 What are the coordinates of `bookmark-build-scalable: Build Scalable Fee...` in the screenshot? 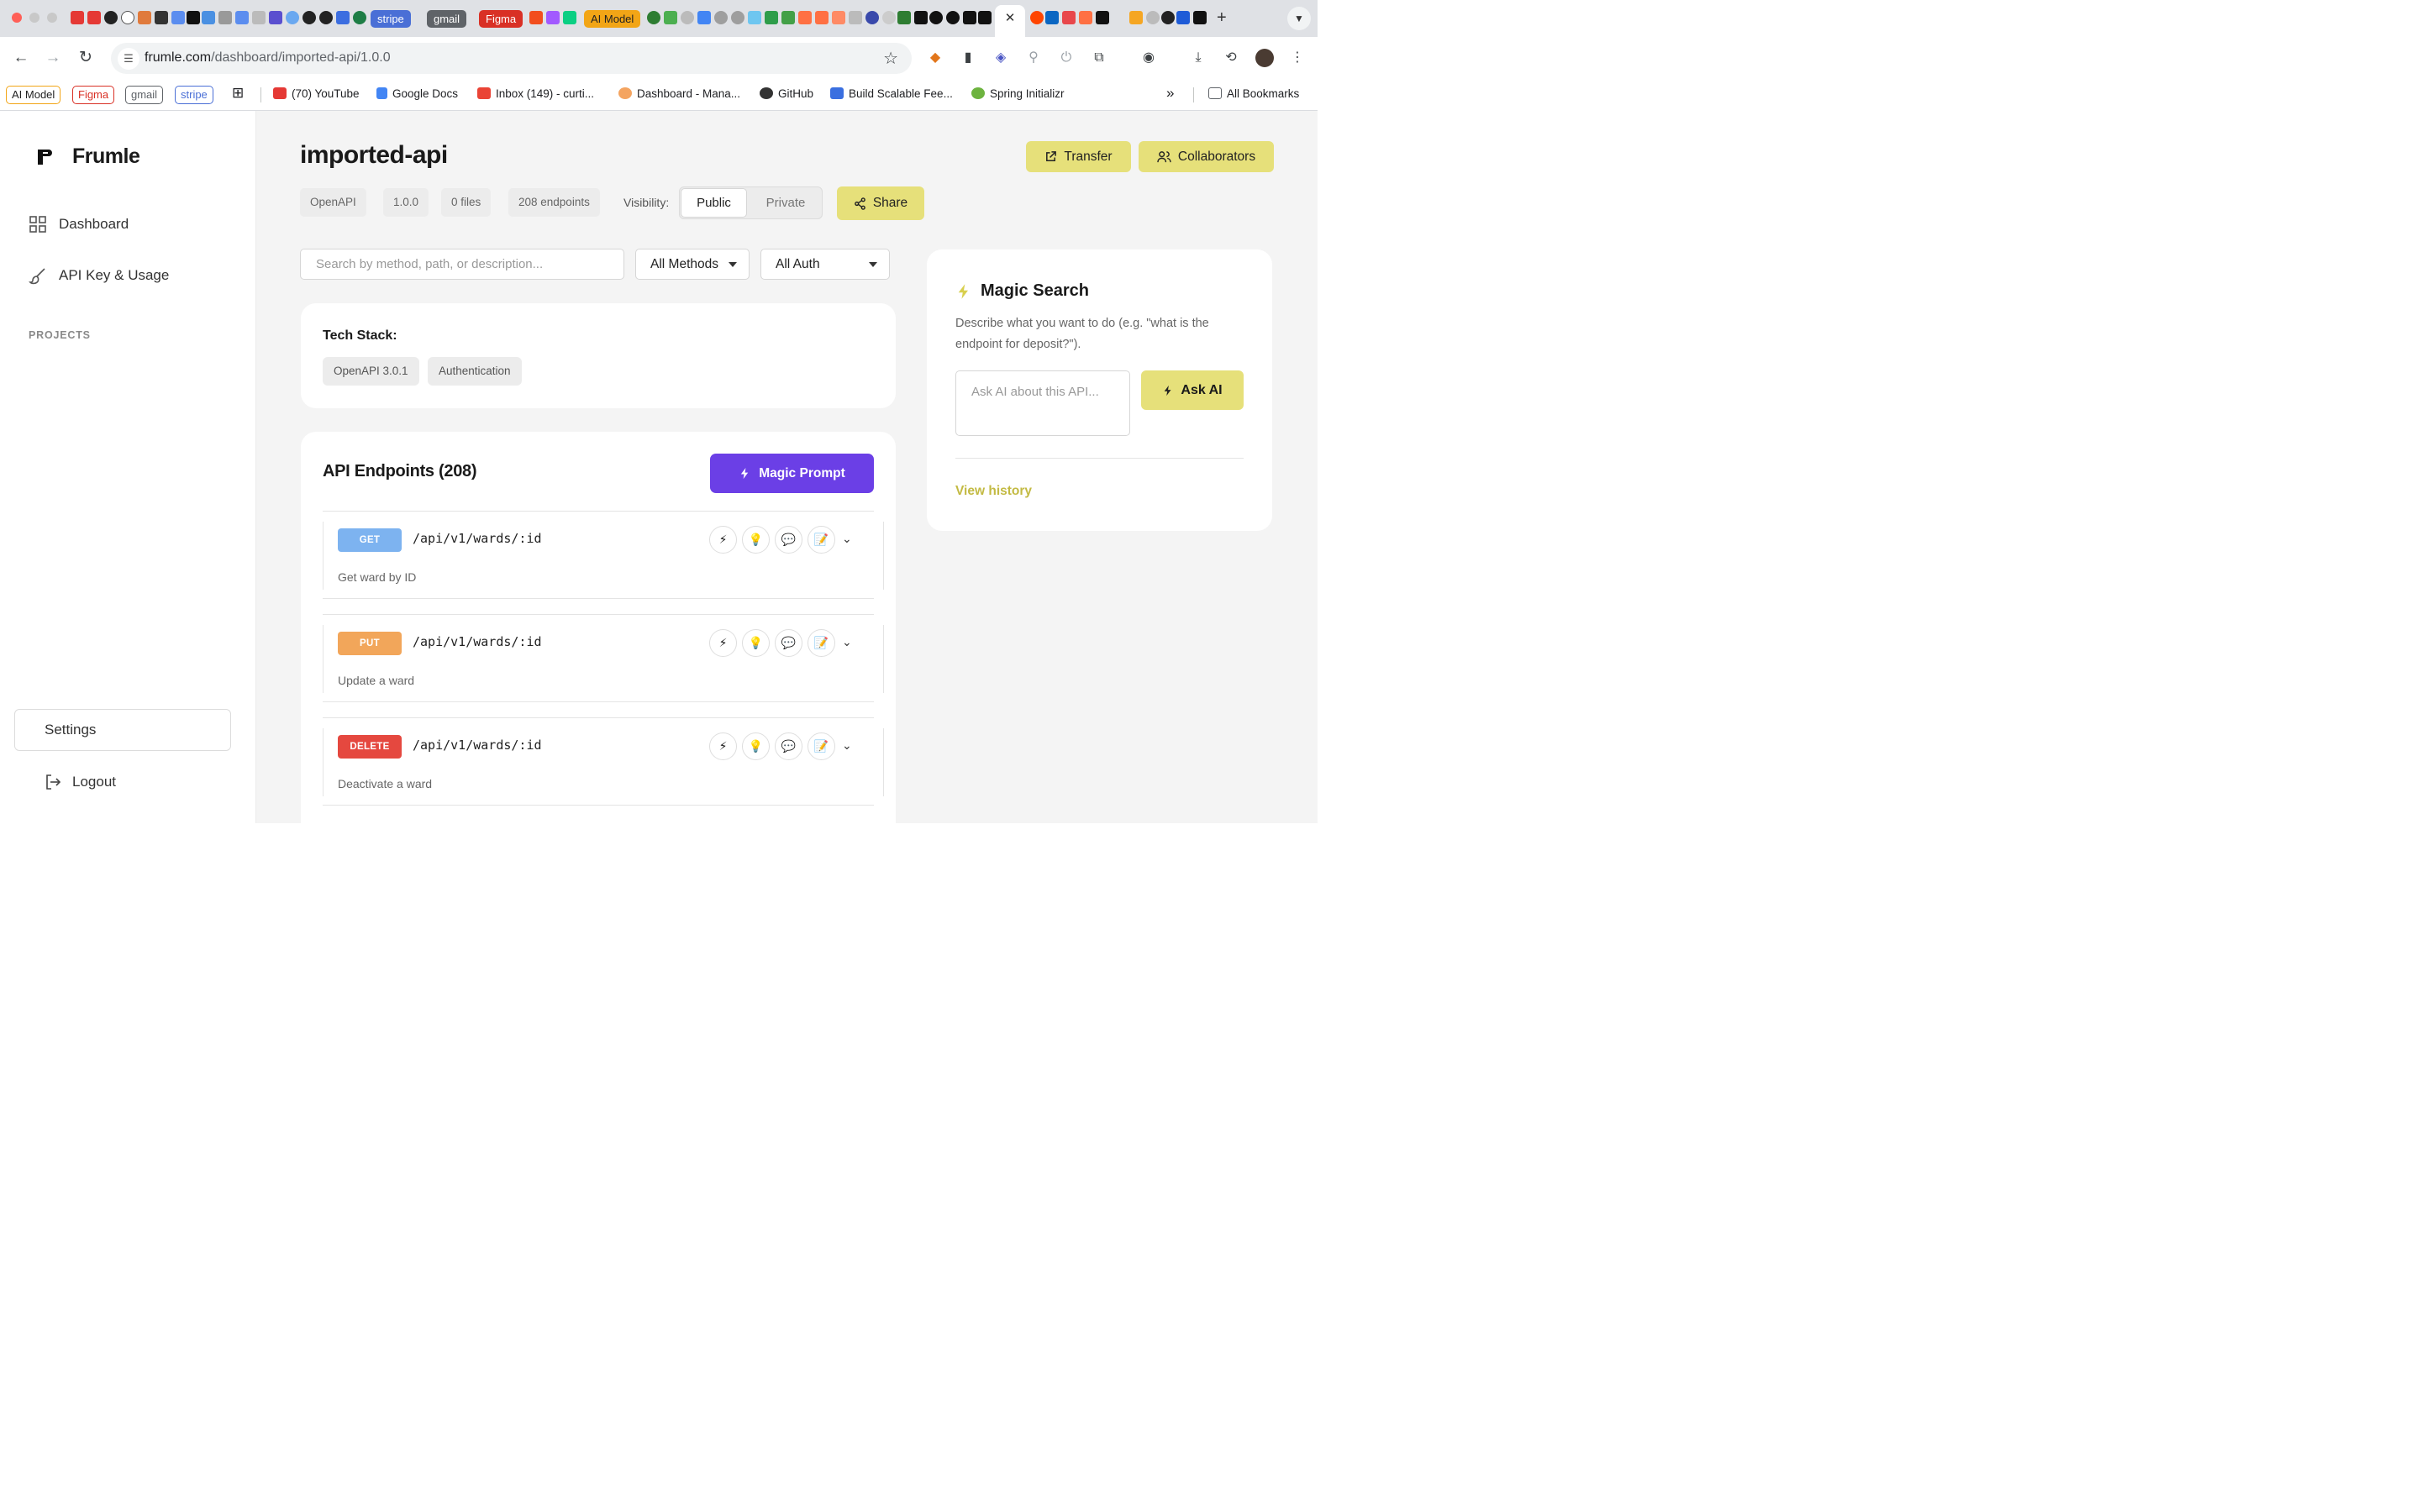 It's located at (892, 93).